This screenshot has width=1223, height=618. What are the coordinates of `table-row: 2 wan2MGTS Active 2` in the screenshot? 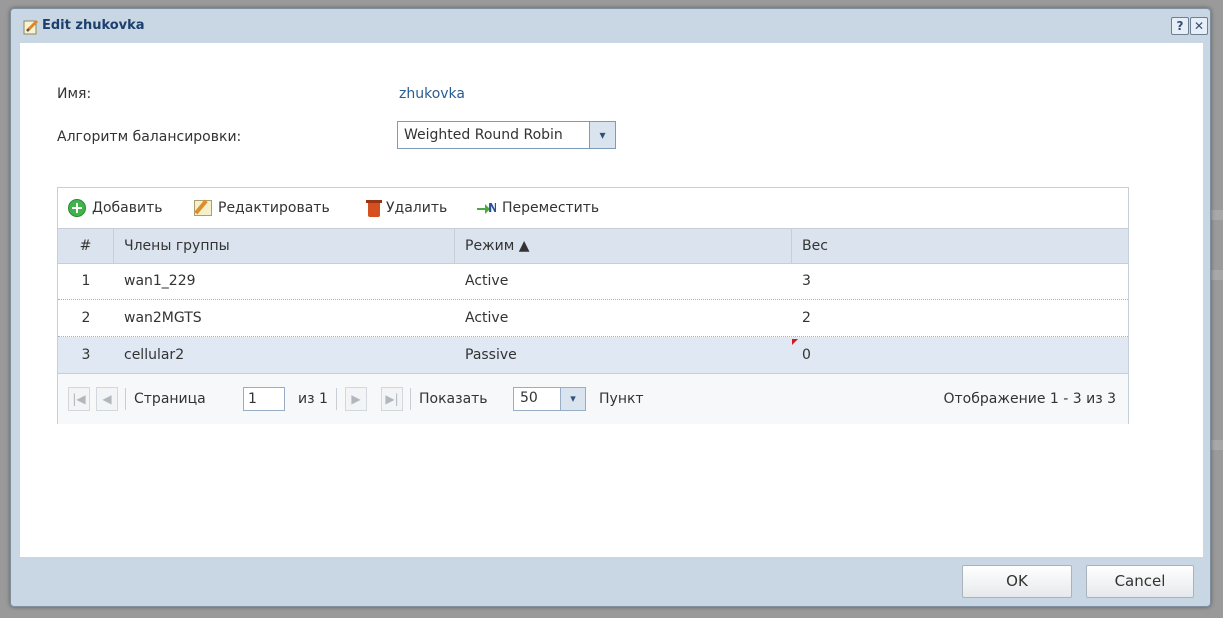 It's located at (593, 318).